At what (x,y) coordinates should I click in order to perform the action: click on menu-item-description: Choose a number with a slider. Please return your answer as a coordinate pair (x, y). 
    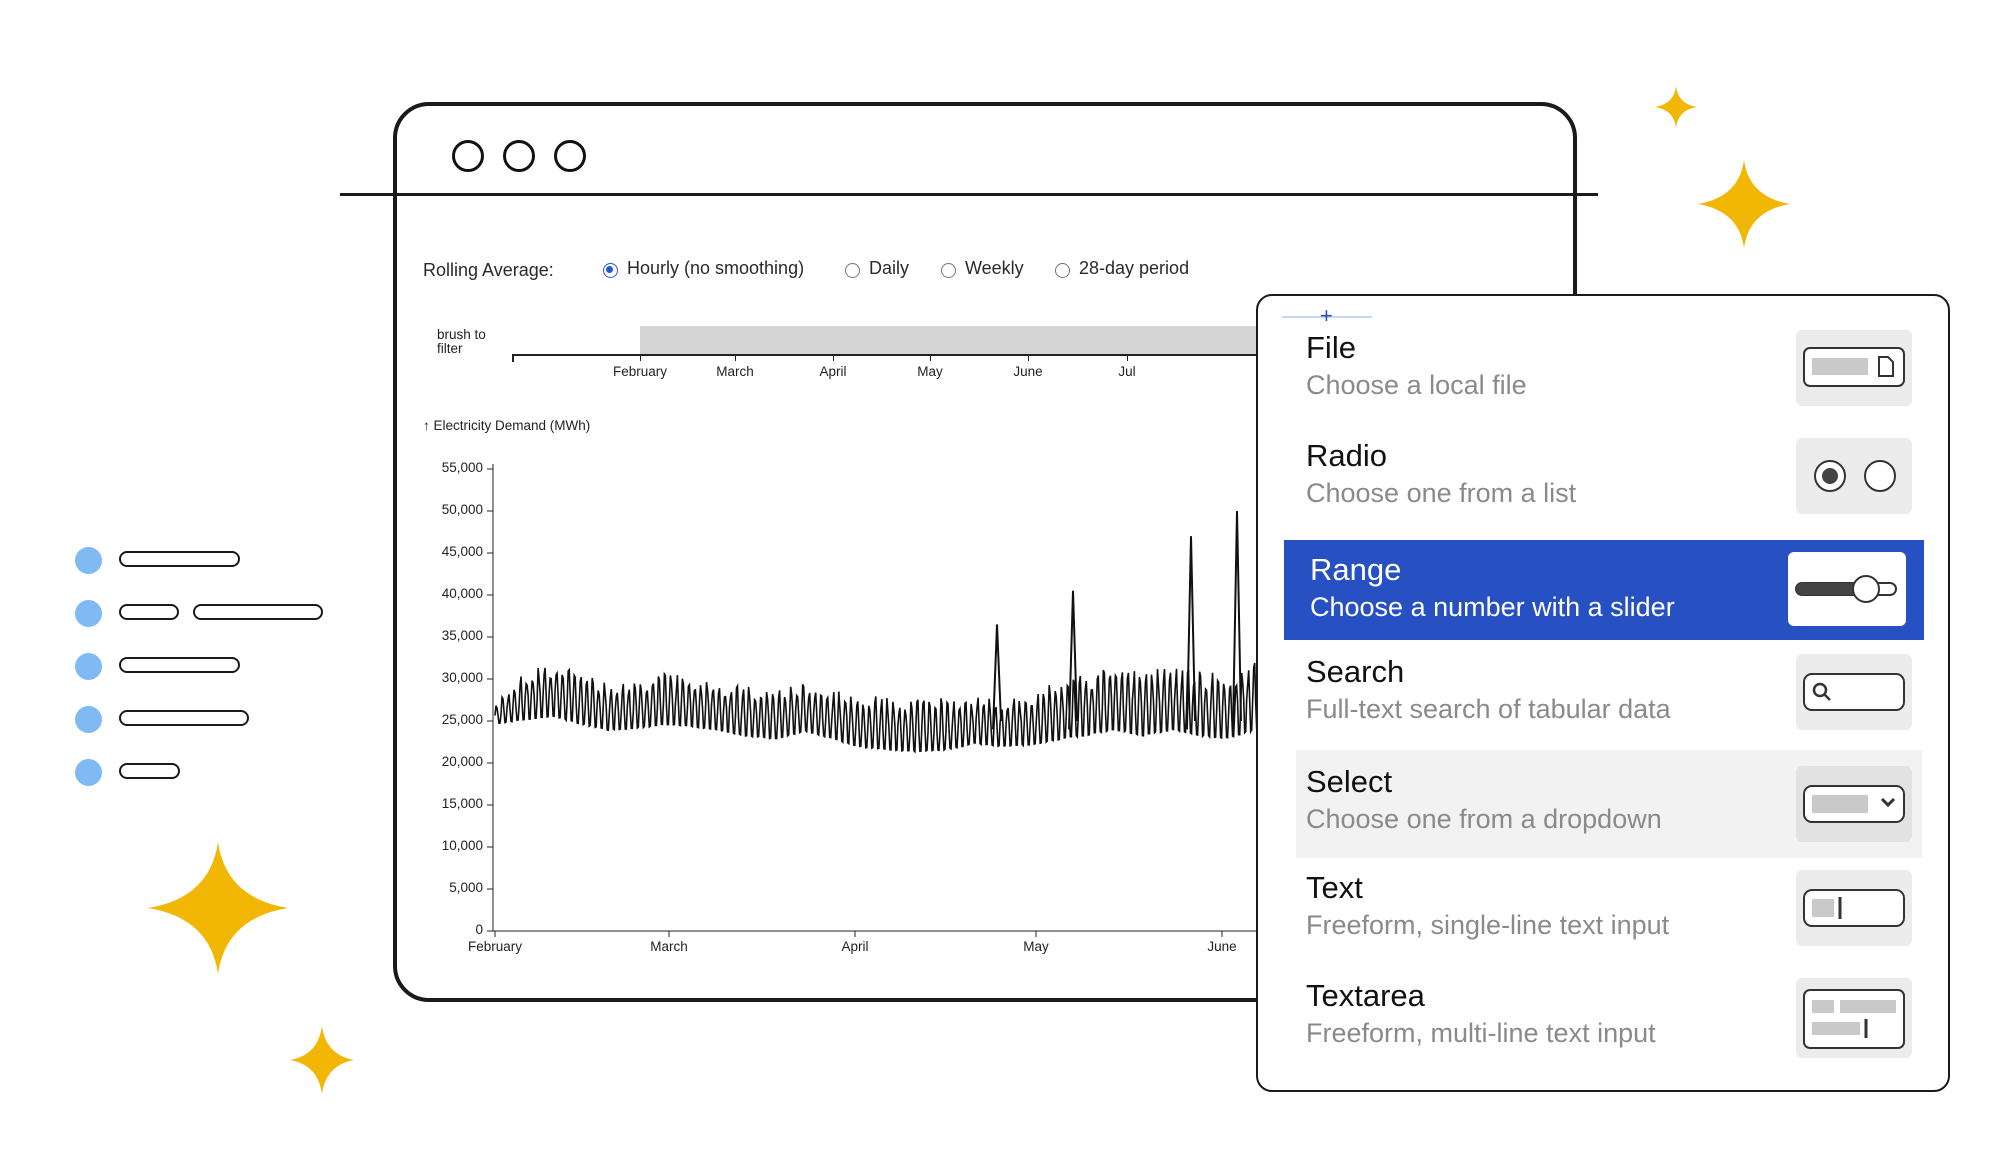
    Looking at the image, I should click on (1492, 607).